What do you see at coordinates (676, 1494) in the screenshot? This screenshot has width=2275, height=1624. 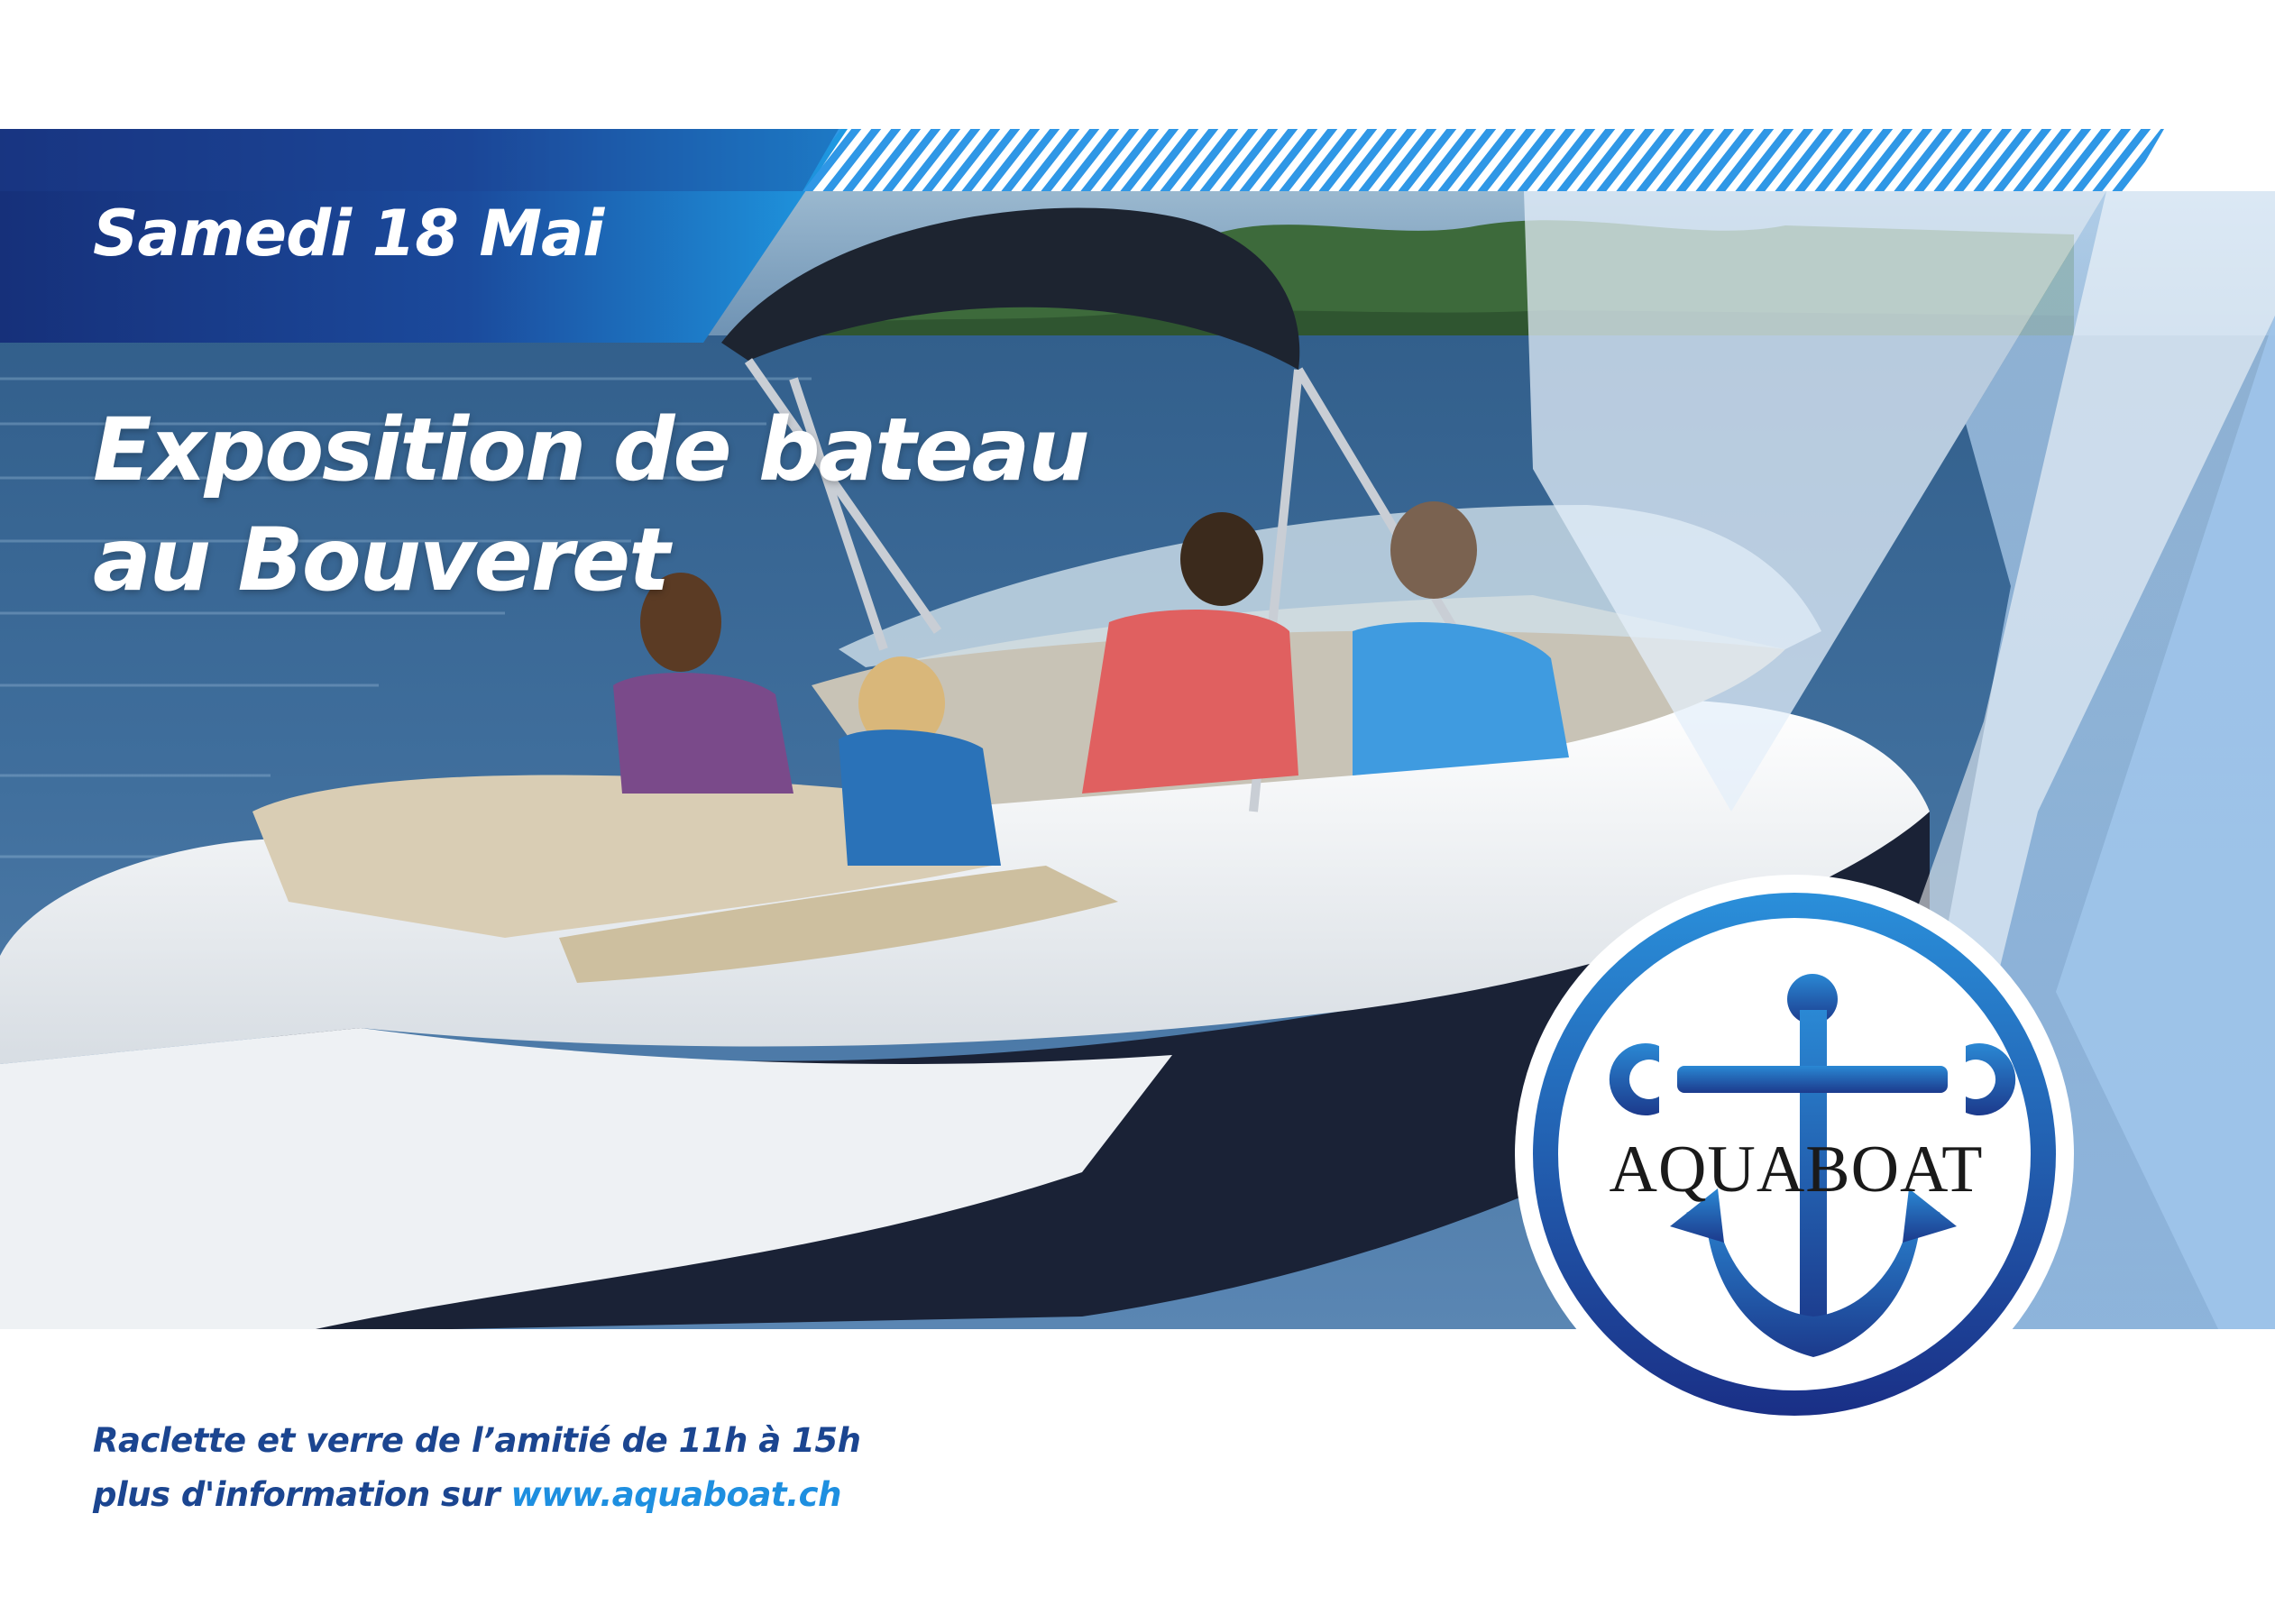 I see `website-link: www.aquaboat.ch` at bounding box center [676, 1494].